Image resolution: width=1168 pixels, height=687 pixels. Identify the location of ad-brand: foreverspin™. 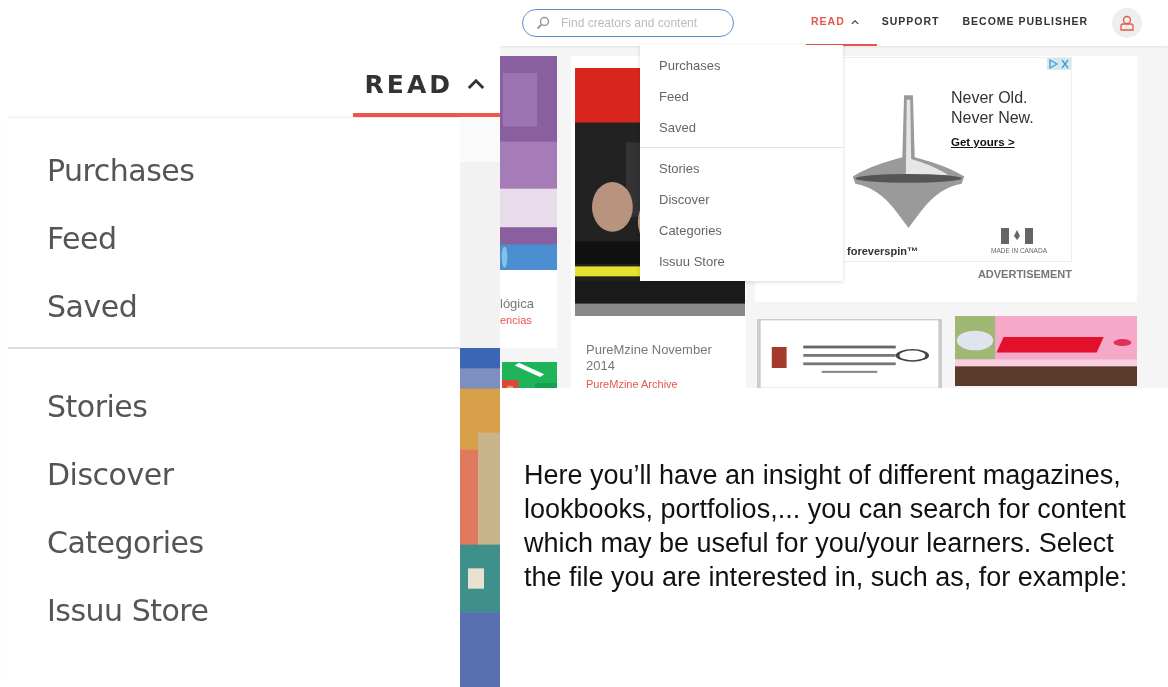
(882, 251).